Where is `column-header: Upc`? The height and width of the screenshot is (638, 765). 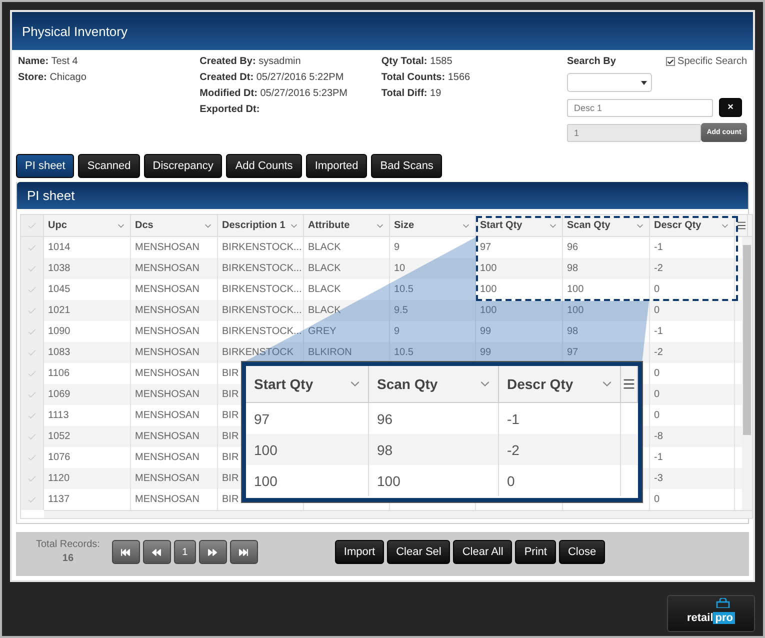 column-header: Upc is located at coordinates (87, 225).